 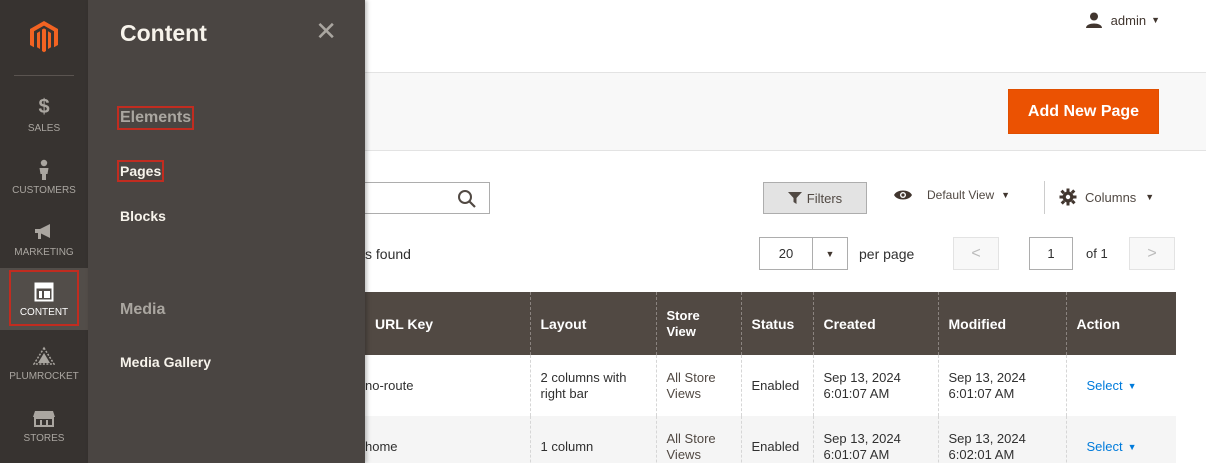 I want to click on flyout-heading-media: Media, so click(x=143, y=309).